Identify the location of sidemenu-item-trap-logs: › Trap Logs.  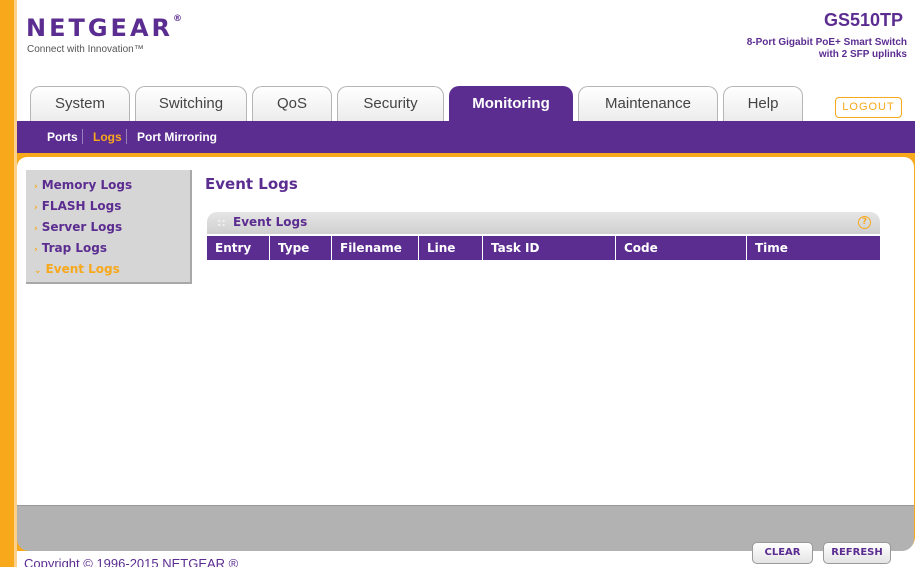
(70, 248).